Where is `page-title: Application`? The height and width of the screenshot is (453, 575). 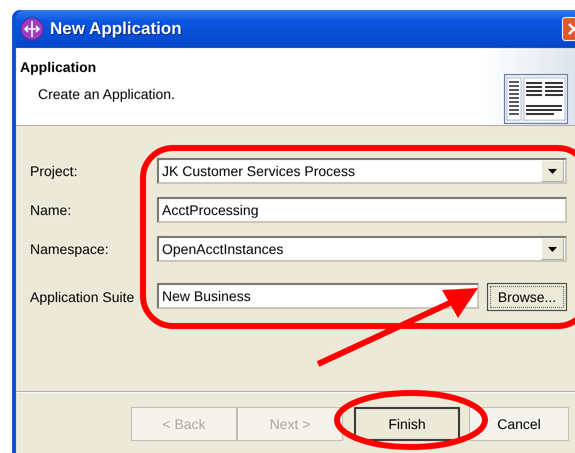 page-title: Application is located at coordinates (59, 67).